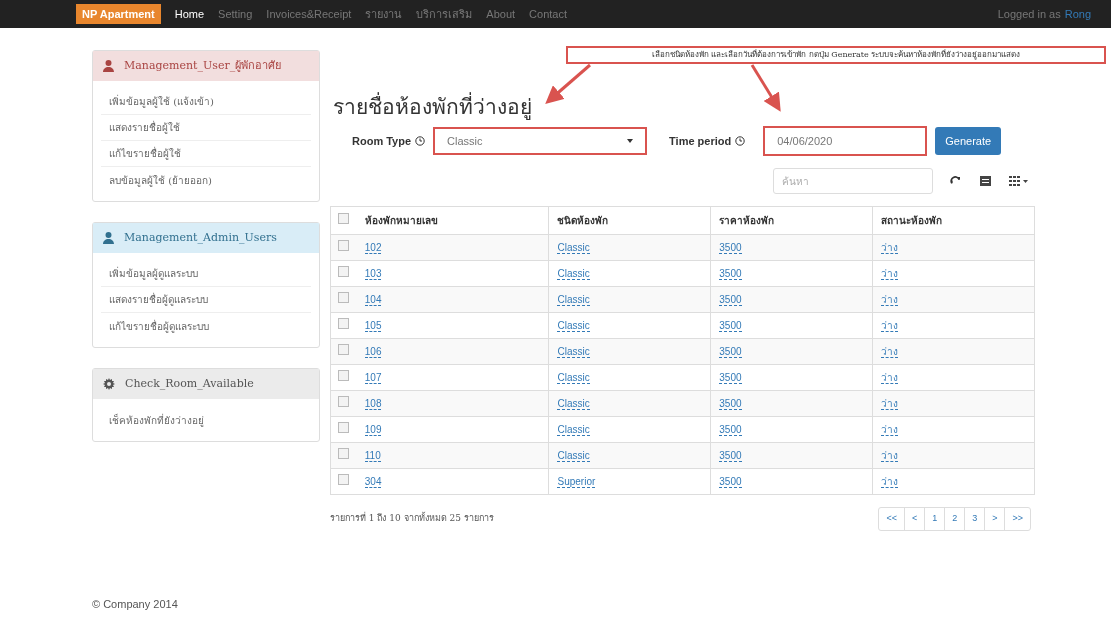 The width and height of the screenshot is (1111, 643). What do you see at coordinates (206, 128) in the screenshot?
I see `sidebar-item: แสดงรายชื่อผู้ใช้` at bounding box center [206, 128].